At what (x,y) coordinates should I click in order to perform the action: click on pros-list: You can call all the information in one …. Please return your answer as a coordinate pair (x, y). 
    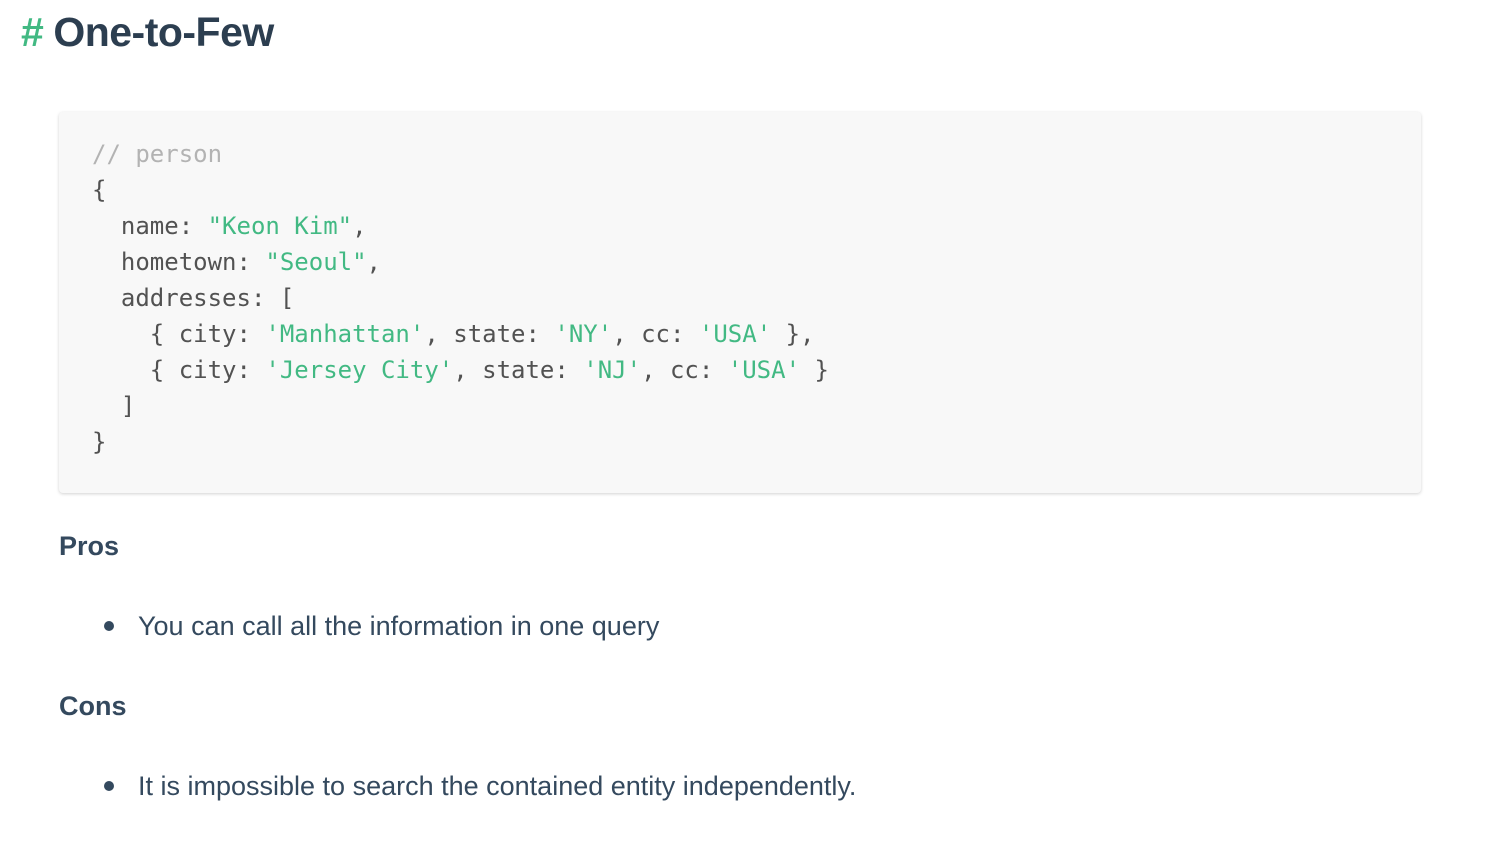
    Looking at the image, I should click on (381, 626).